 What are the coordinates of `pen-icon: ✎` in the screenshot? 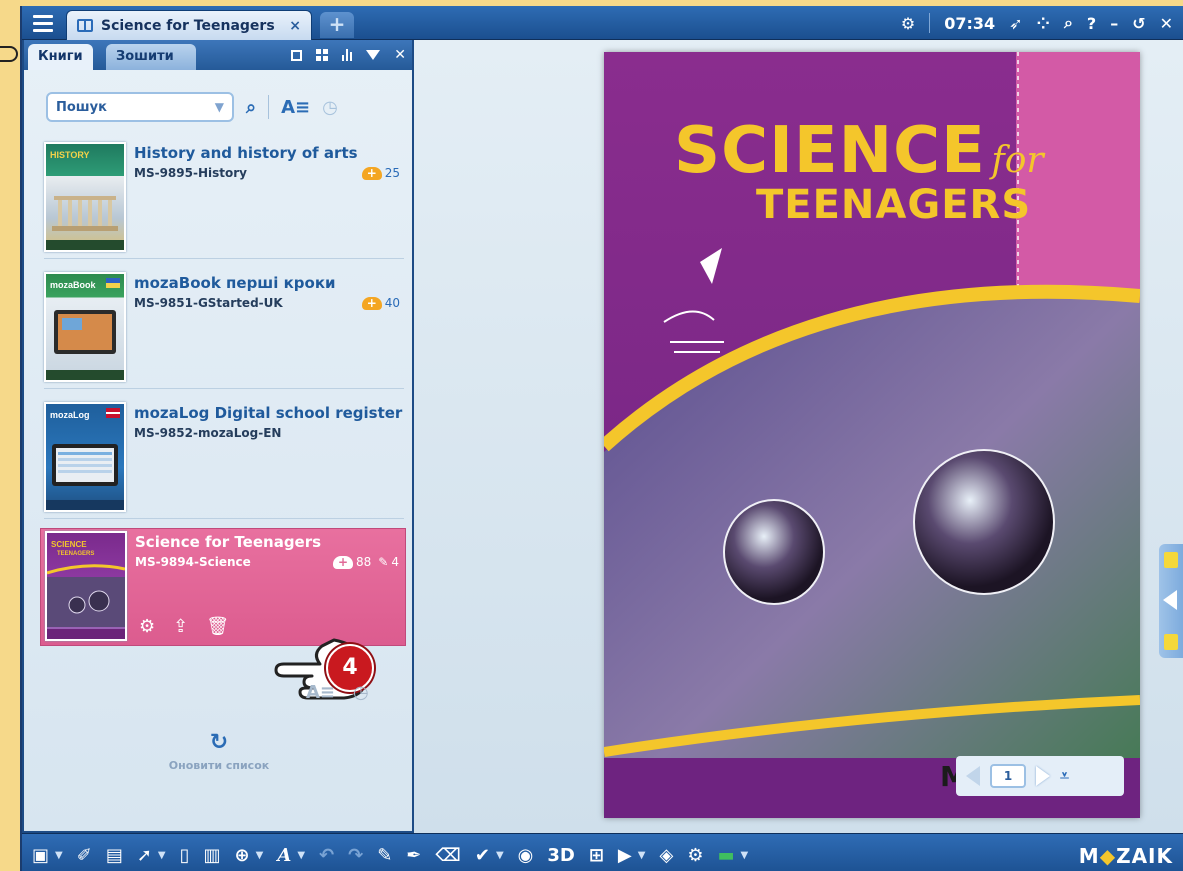 It's located at (384, 855).